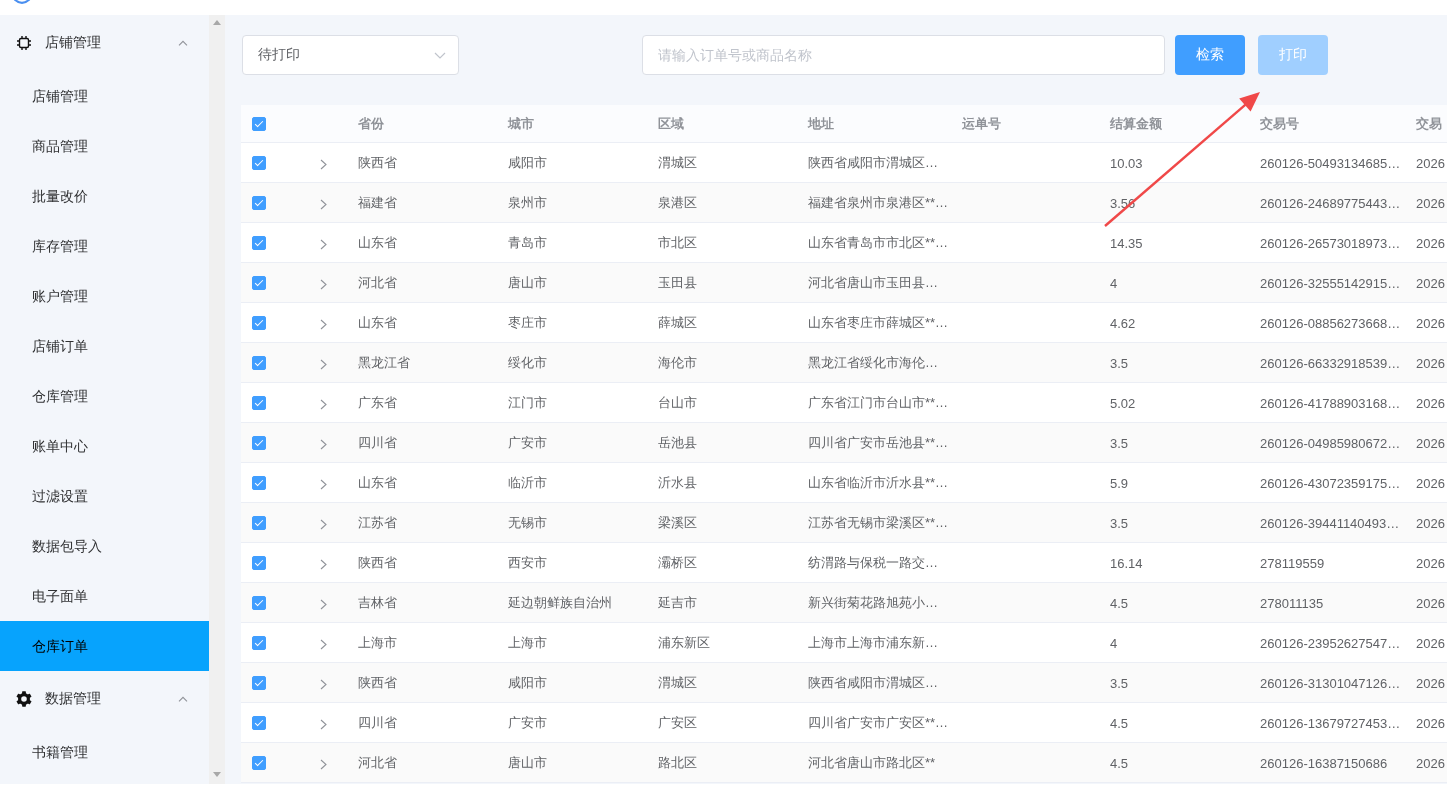 The height and width of the screenshot is (807, 1447). What do you see at coordinates (1114, 283) in the screenshot?
I see `table-cell: 4` at bounding box center [1114, 283].